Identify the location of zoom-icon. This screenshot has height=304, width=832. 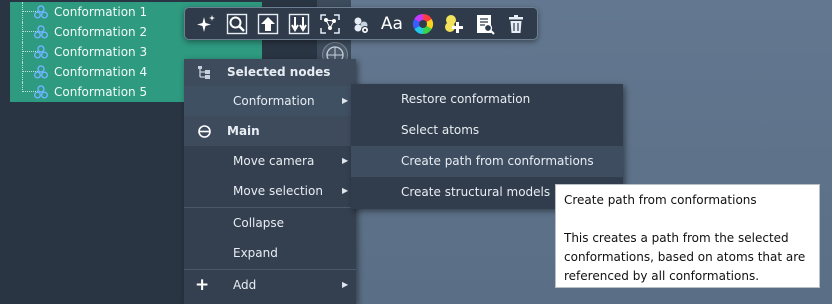
(237, 24).